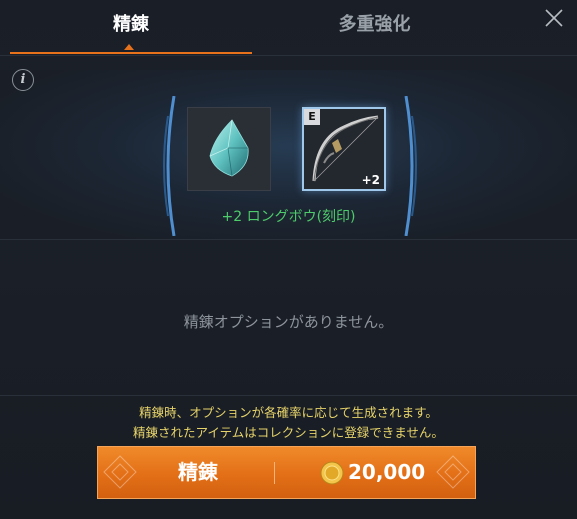 The height and width of the screenshot is (519, 577). I want to click on button-separator, so click(274, 473).